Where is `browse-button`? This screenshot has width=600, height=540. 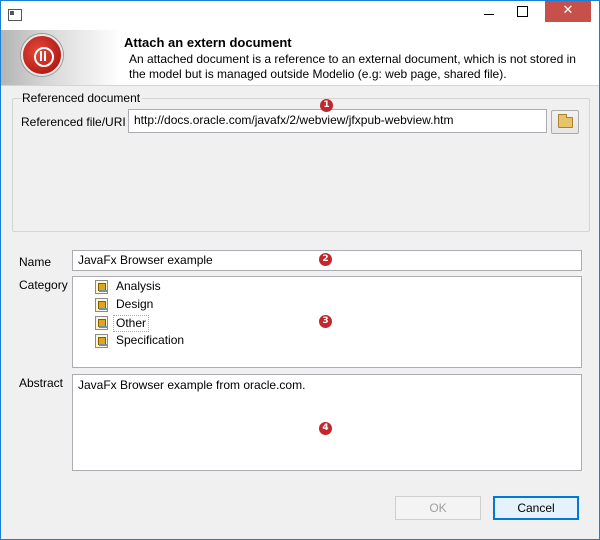 browse-button is located at coordinates (565, 122).